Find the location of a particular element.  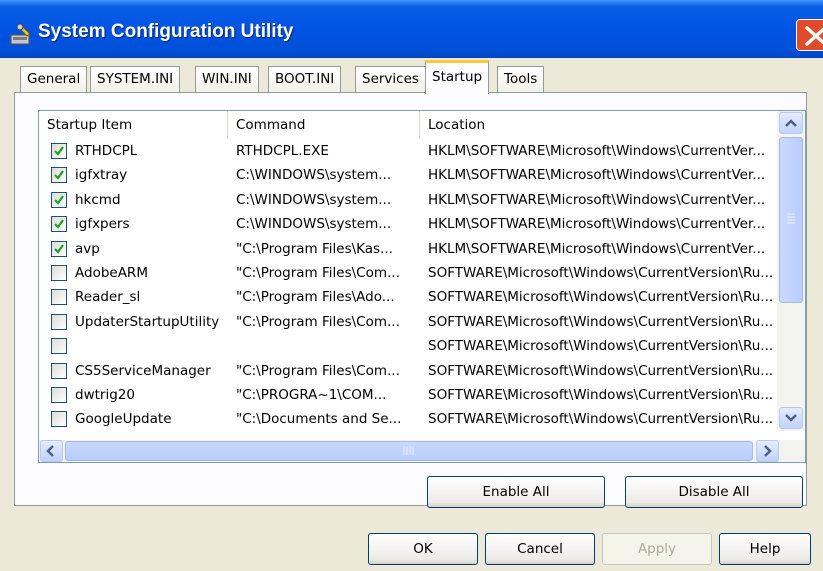

startup-item-name: CS5ServiceManager is located at coordinates (143, 370).